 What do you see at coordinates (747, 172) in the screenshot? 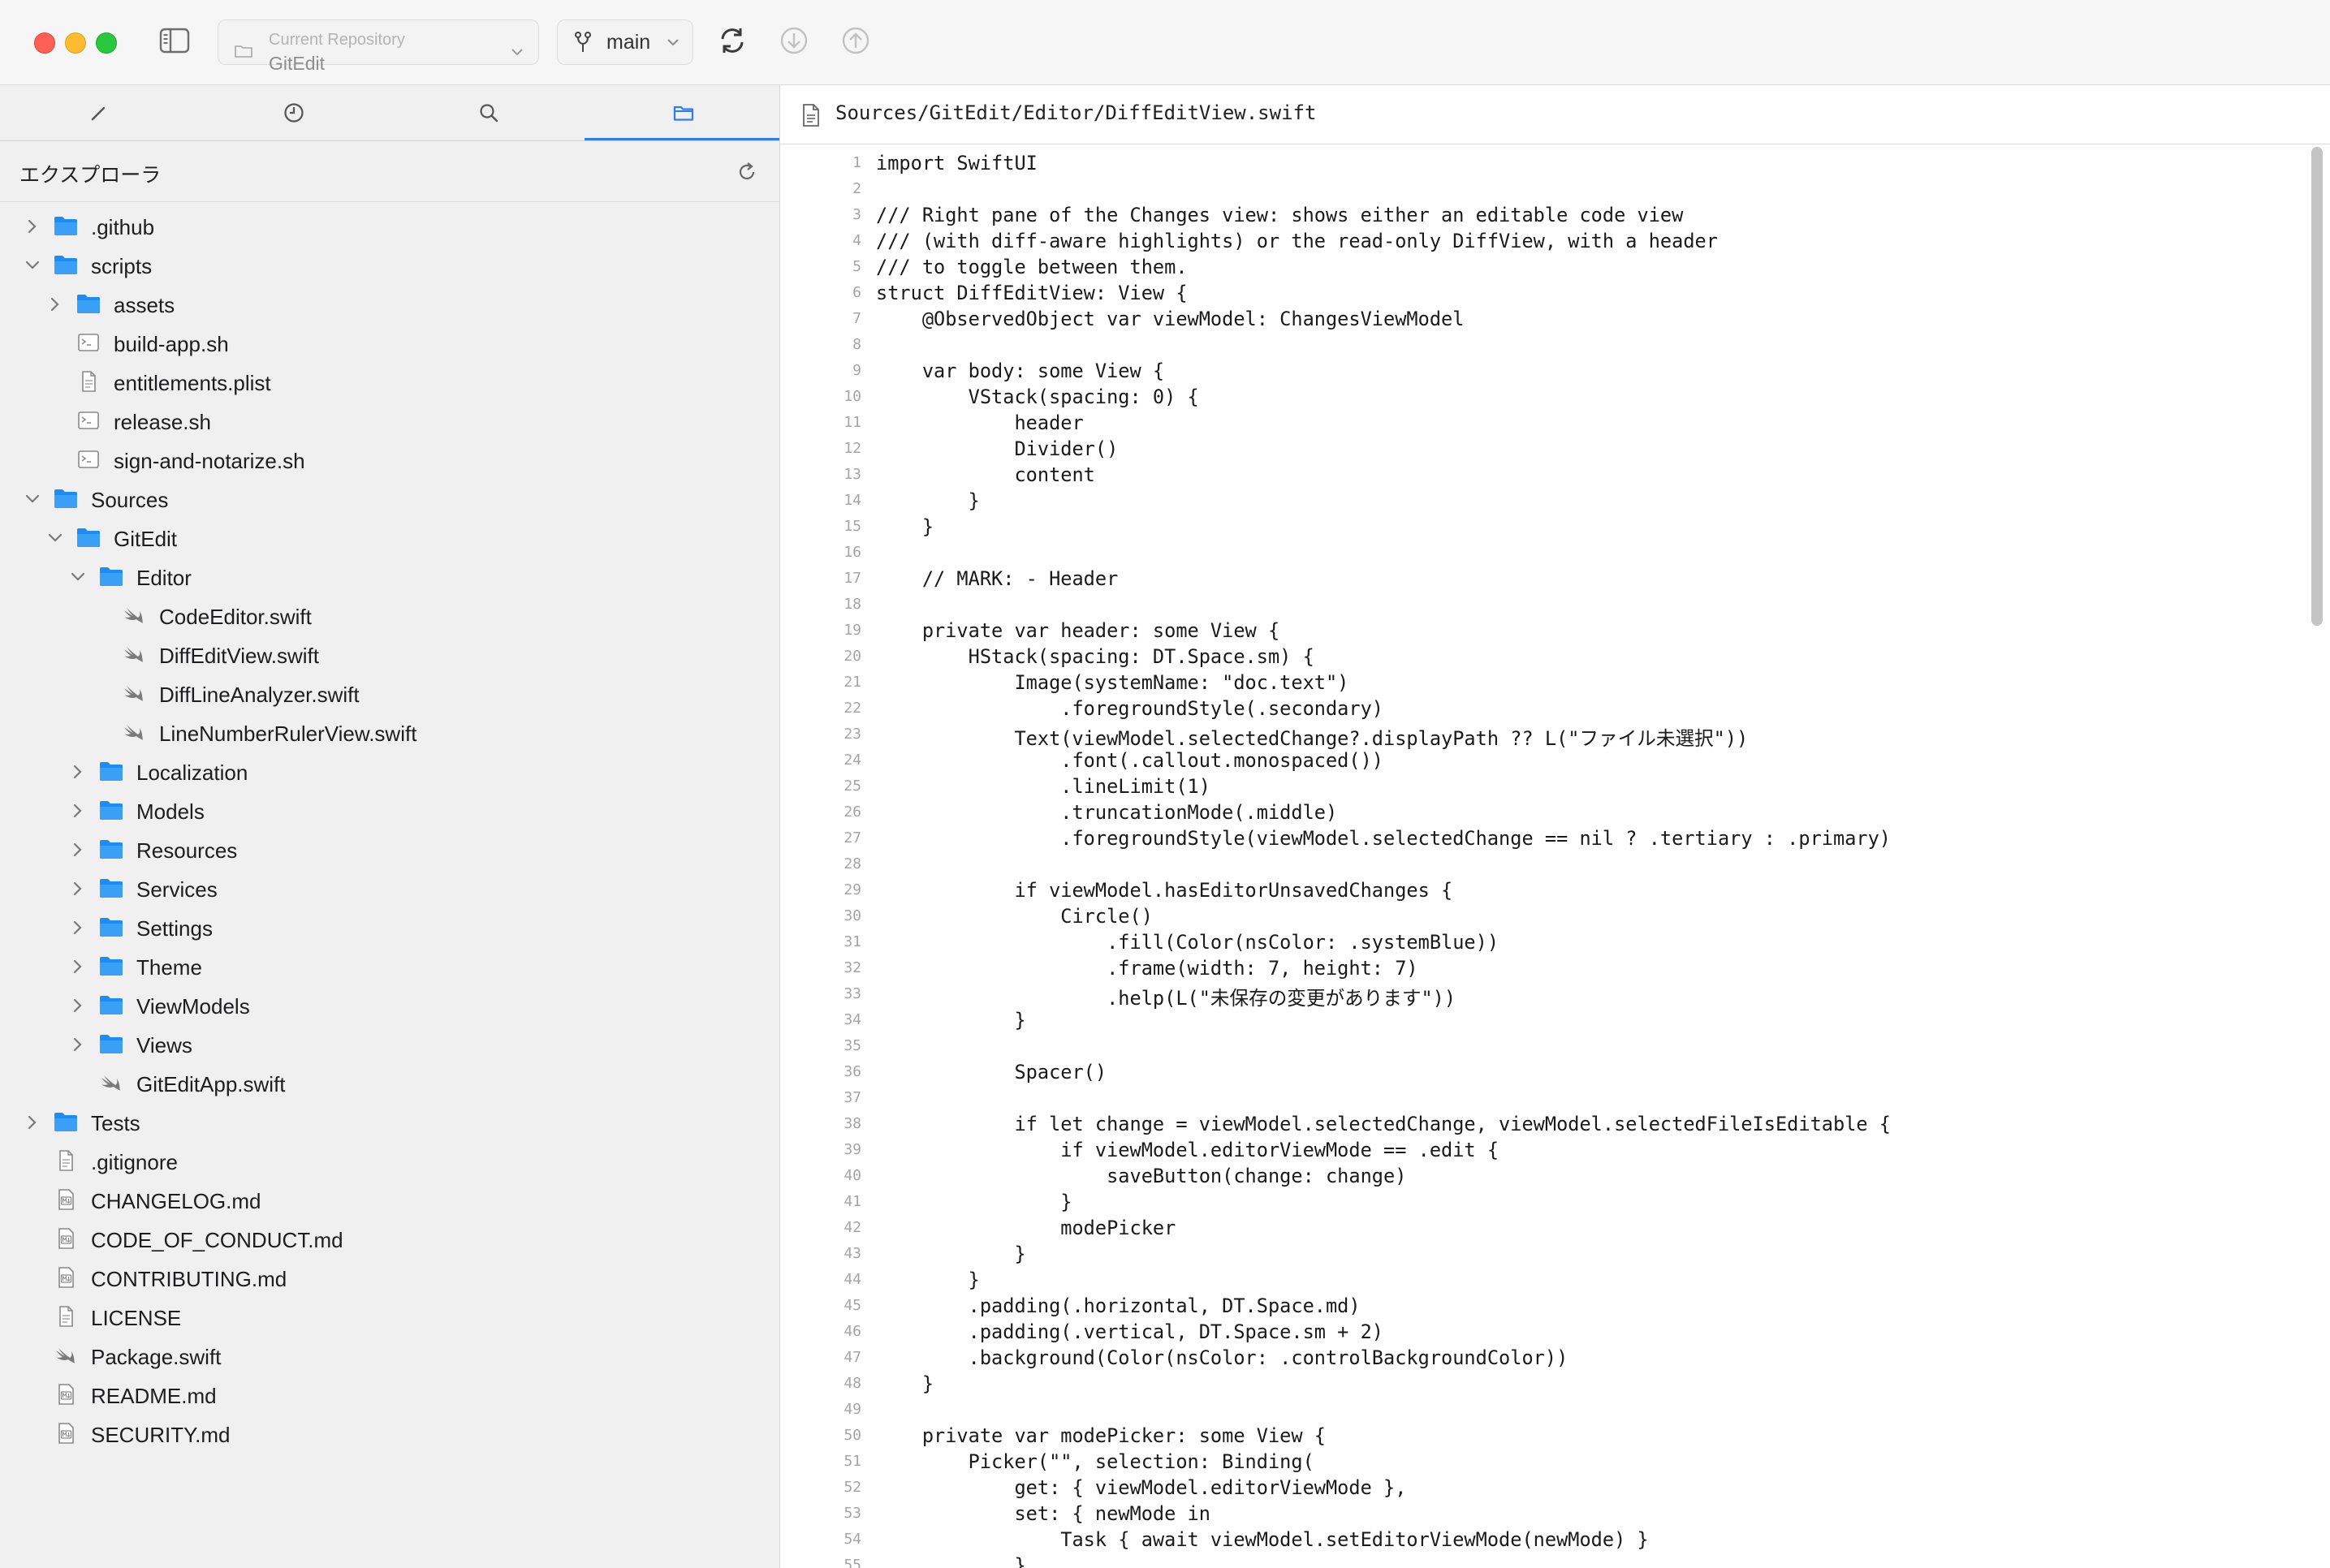
I see `refresh-icon` at bounding box center [747, 172].